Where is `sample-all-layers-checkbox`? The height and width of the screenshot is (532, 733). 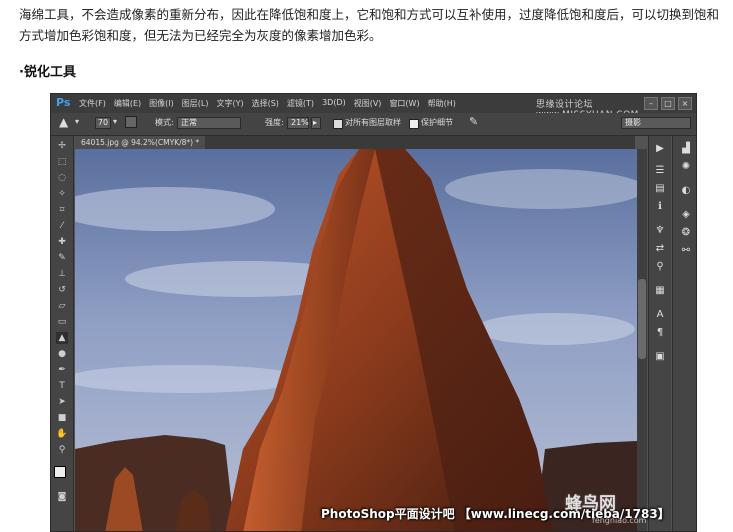
sample-all-layers-checkbox is located at coordinates (338, 124).